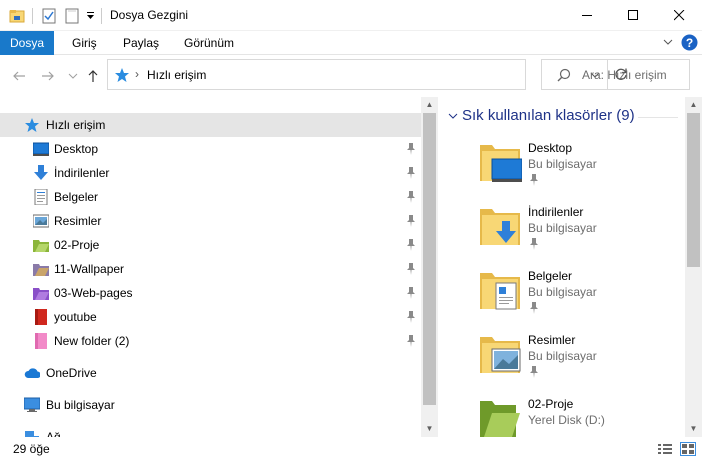 The height and width of the screenshot is (461, 702). I want to click on nav-item-downloads: İndirilenler, so click(210, 173).